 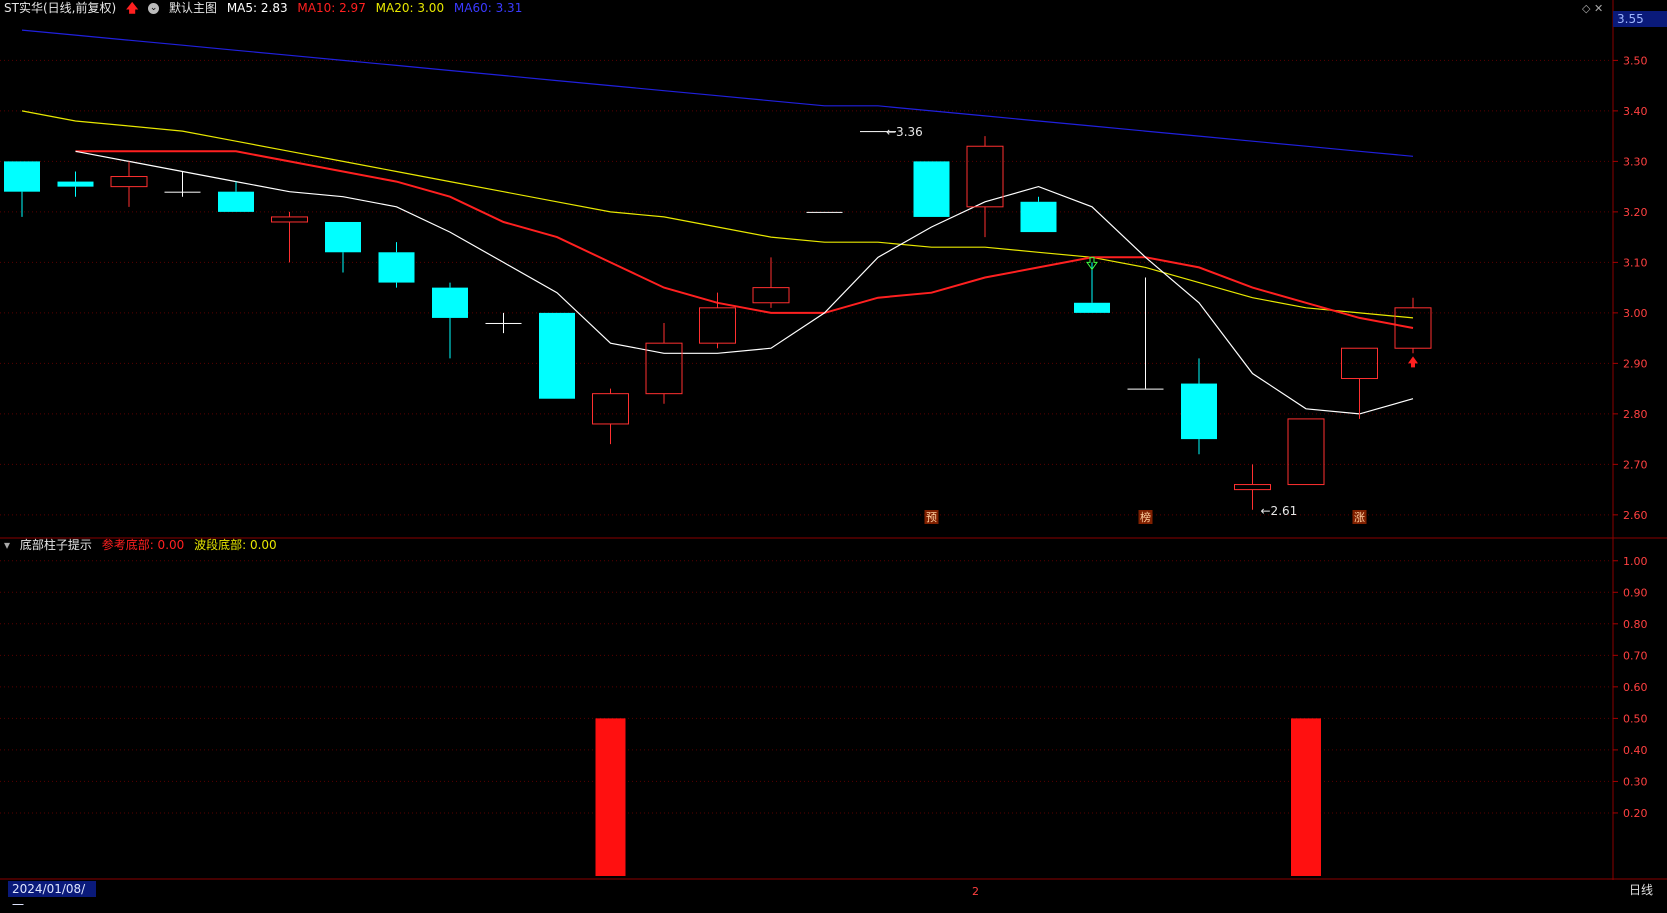 What do you see at coordinates (60, 8) in the screenshot?
I see `stock-title: ST实华(日线,前复权)` at bounding box center [60, 8].